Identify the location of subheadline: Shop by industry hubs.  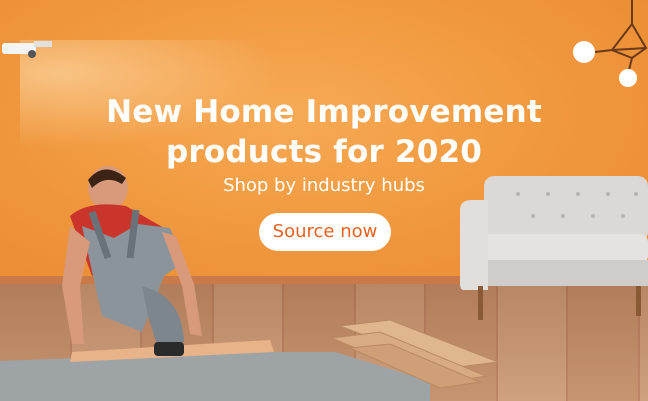
(324, 185).